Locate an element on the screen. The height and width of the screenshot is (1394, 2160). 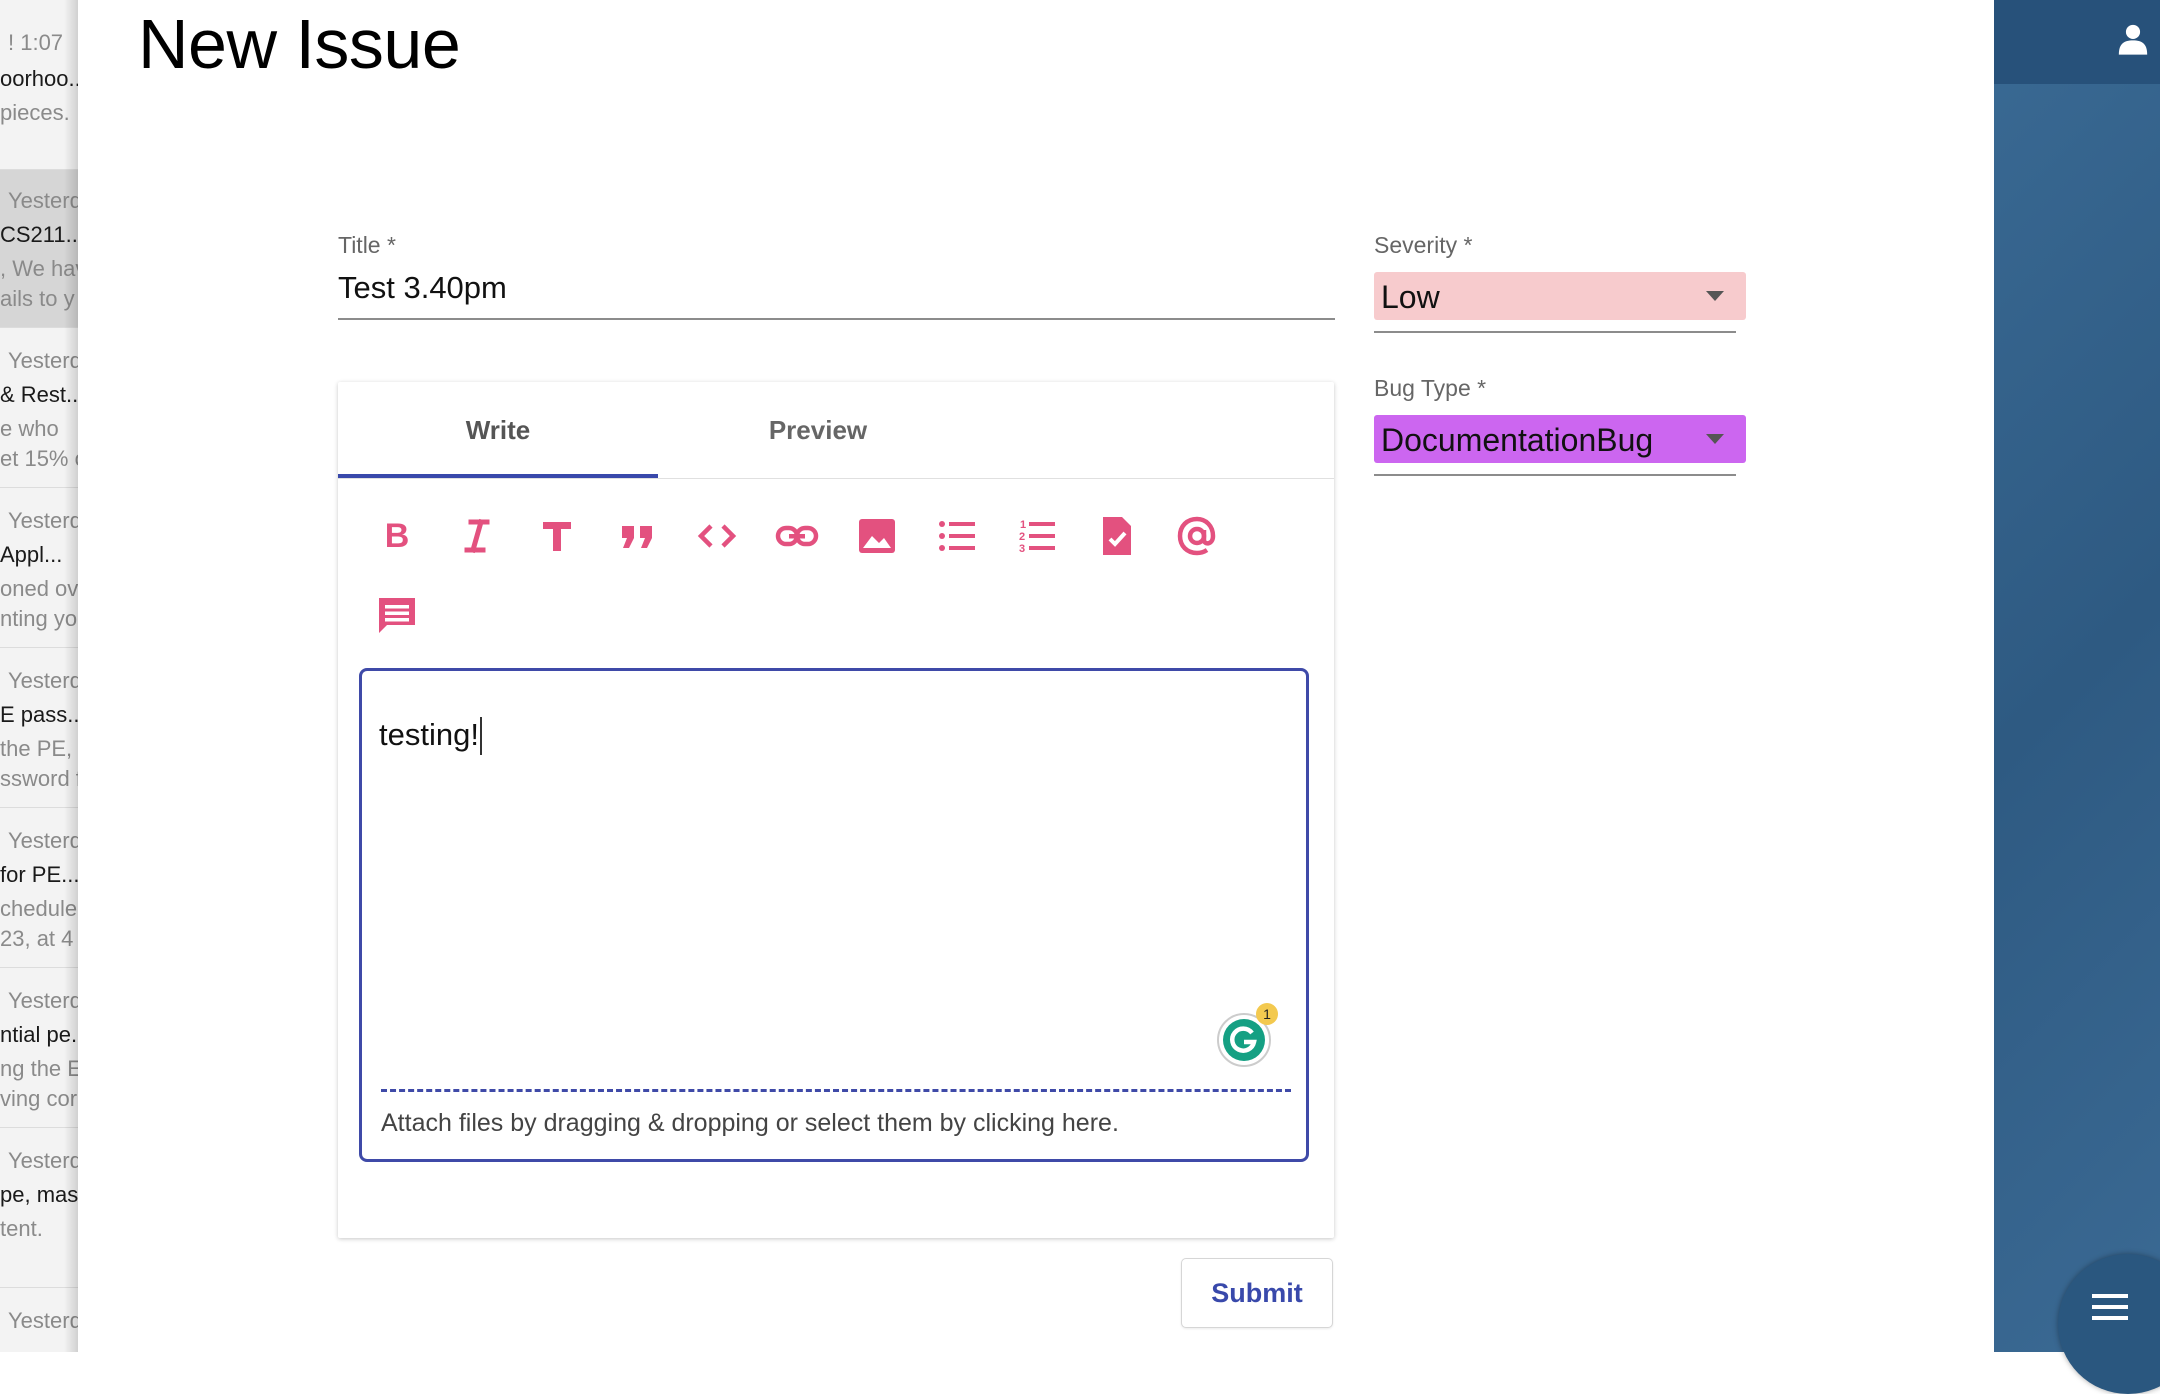
mention-button is located at coordinates (1197, 536).